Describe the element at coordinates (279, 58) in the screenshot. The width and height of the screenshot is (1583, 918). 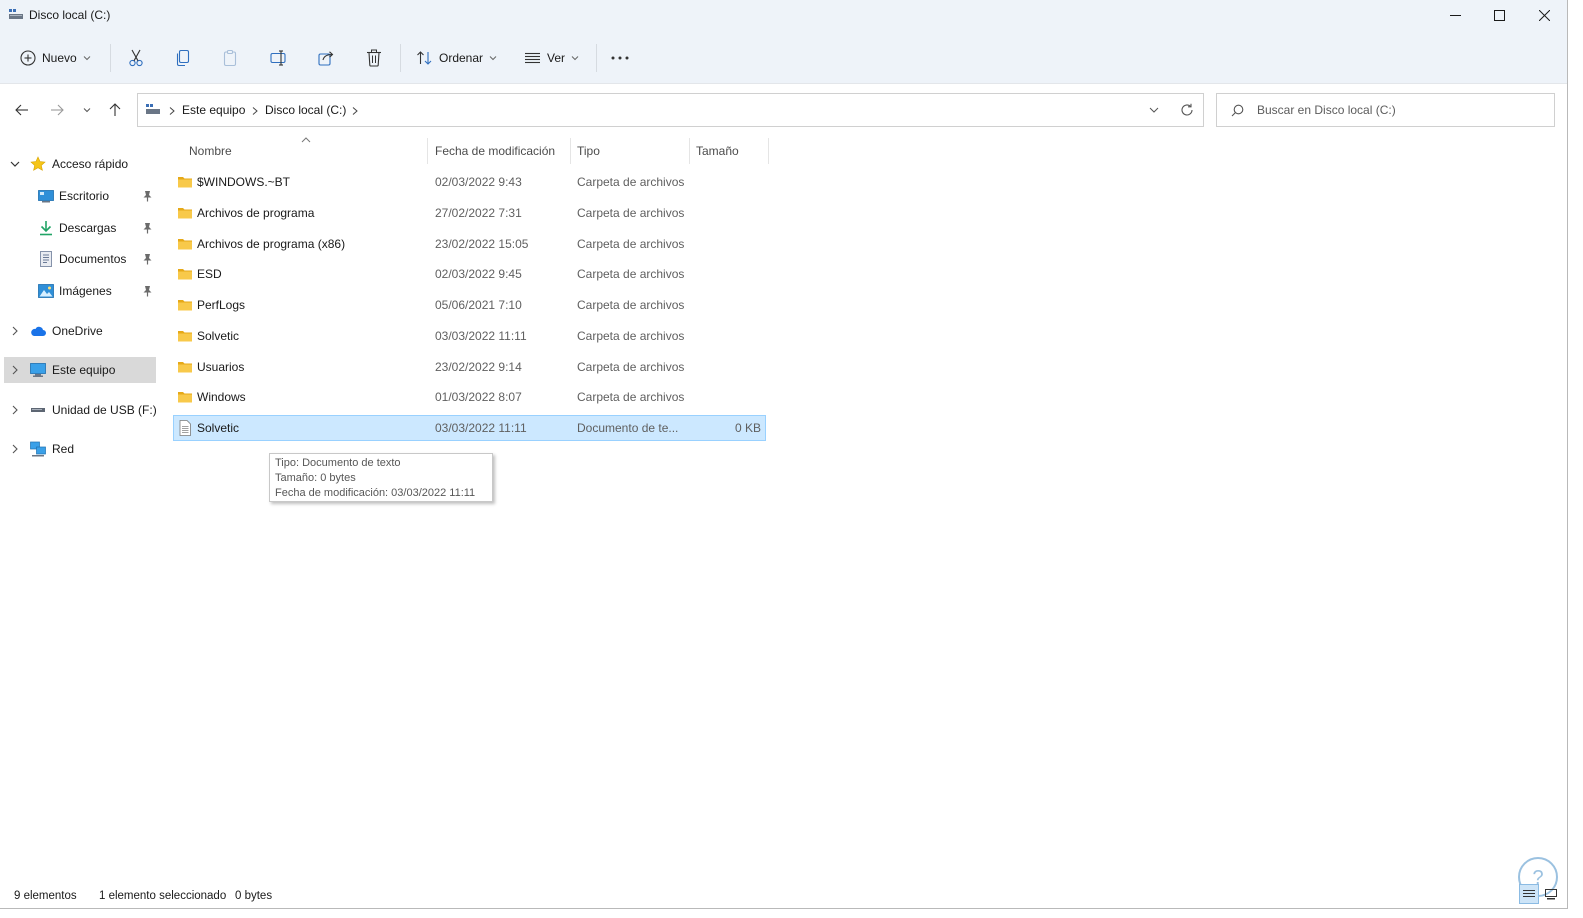
I see `rename-button` at that location.